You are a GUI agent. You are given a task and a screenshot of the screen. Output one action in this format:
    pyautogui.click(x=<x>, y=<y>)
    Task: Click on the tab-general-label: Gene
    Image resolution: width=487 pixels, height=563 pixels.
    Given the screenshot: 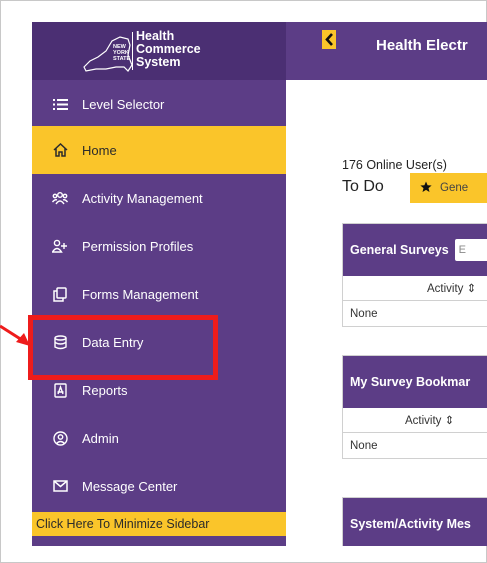 What is the action you would take?
    pyautogui.click(x=454, y=188)
    